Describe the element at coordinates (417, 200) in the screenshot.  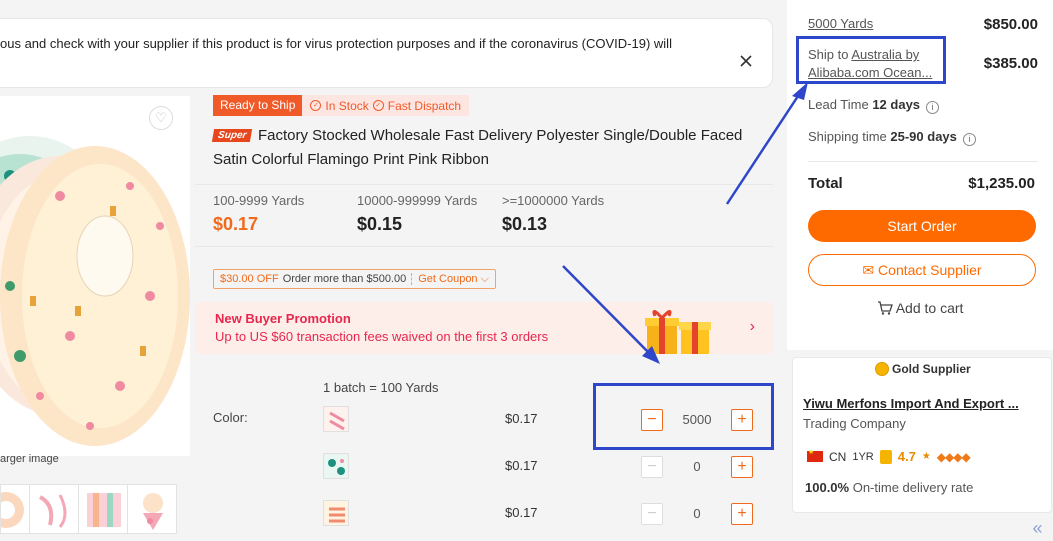
I see `tier-range: 10000-999999 Yards` at that location.